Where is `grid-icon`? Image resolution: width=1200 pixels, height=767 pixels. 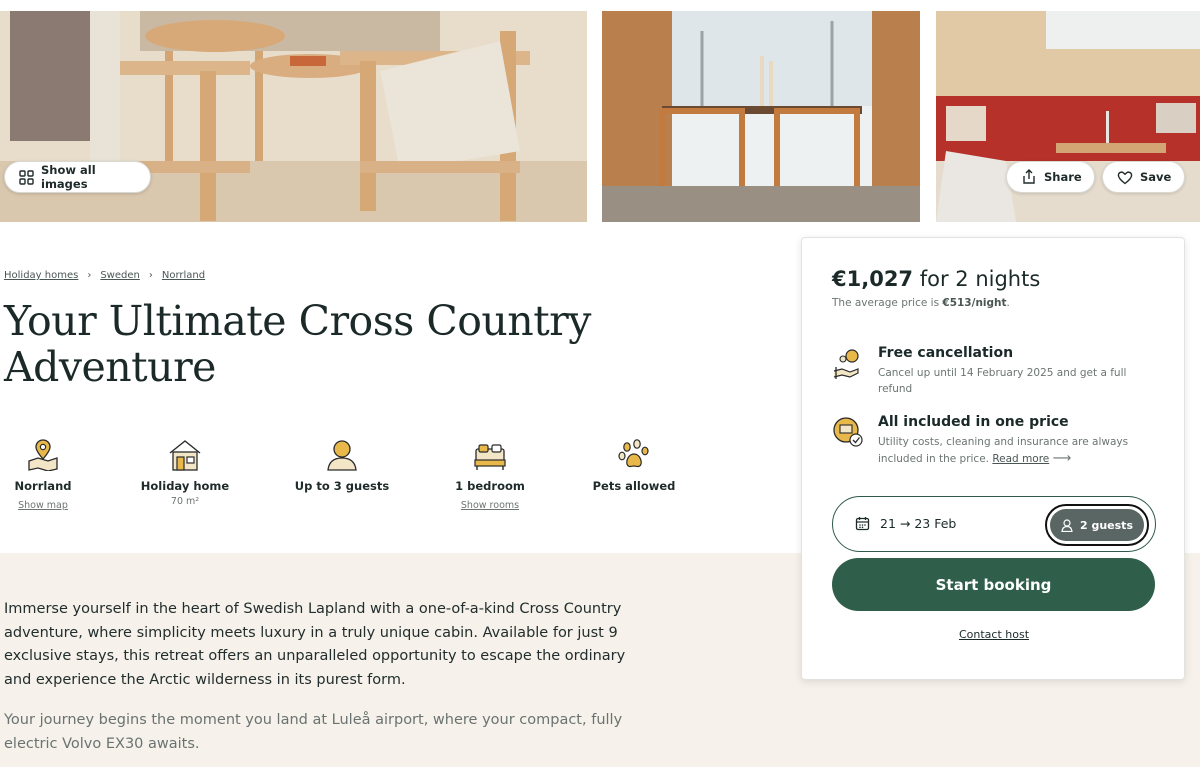 grid-icon is located at coordinates (26, 177).